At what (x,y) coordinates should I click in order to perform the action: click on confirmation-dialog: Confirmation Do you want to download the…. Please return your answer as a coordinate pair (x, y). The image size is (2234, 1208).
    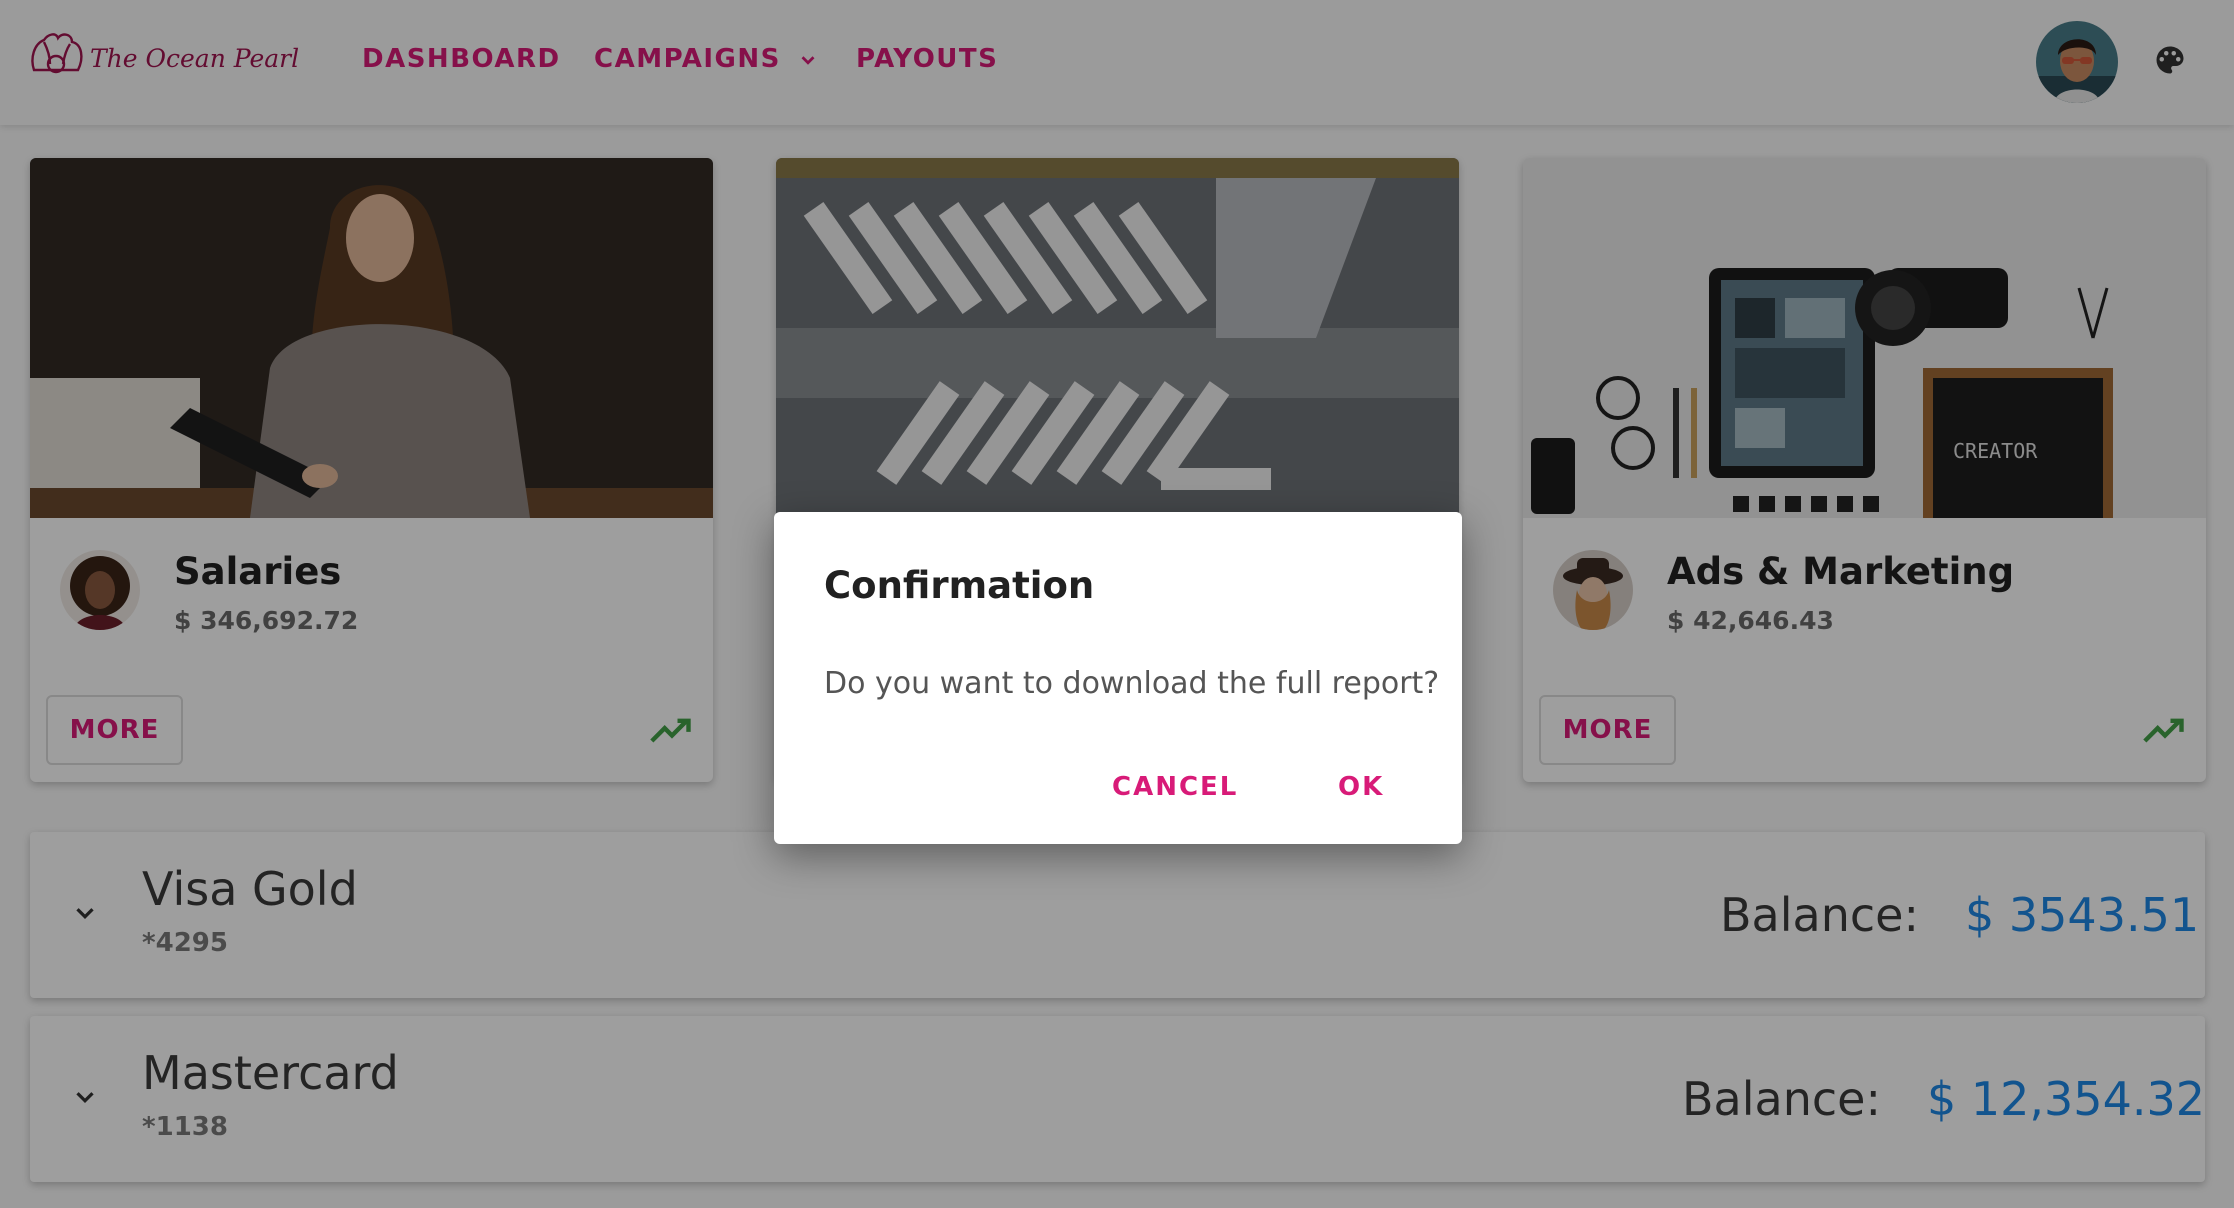
    Looking at the image, I should click on (1118, 678).